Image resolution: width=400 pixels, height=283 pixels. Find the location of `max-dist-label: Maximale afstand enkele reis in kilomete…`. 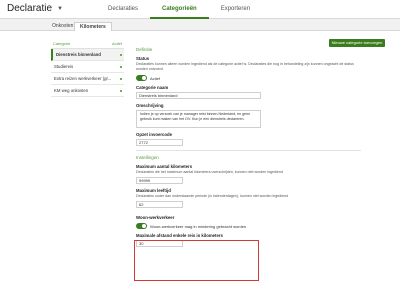

max-dist-label: Maximale afstand enkele reis in kilomete… is located at coordinates (179, 235).